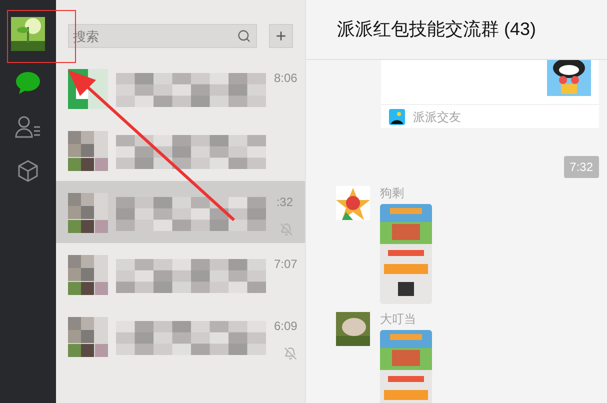  Describe the element at coordinates (28, 83) in the screenshot. I see `chat-icon` at that location.